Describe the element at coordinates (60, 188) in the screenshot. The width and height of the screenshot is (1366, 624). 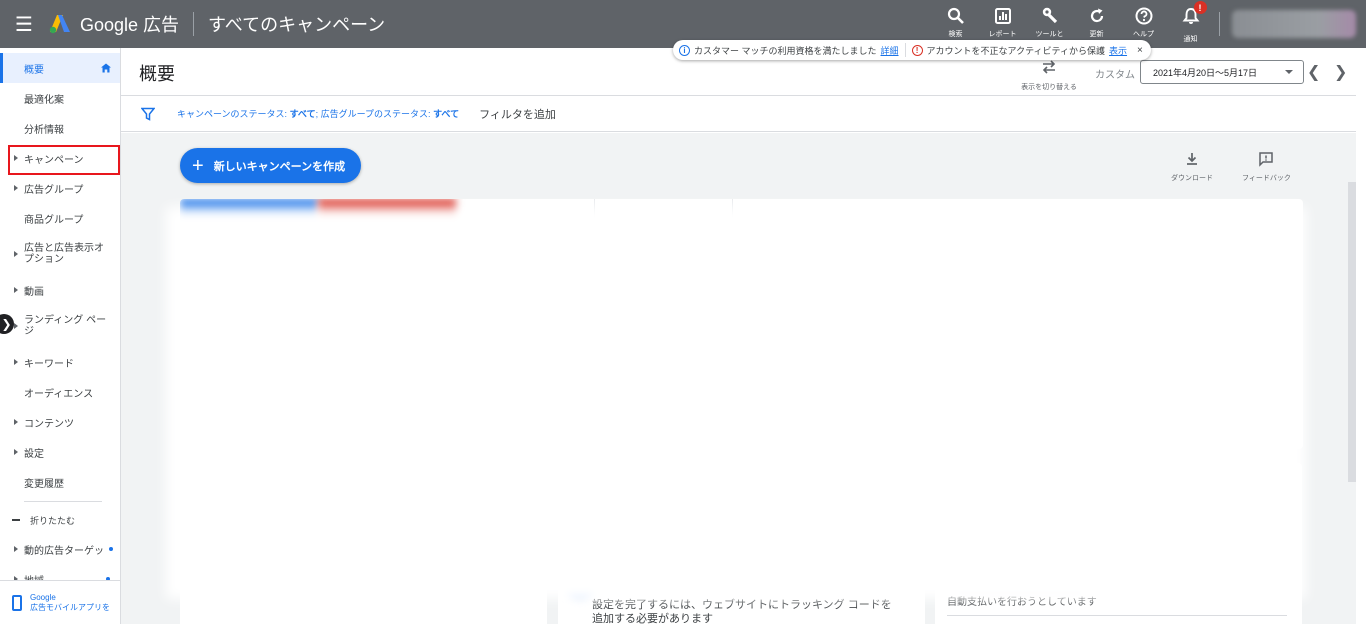
I see `sidebar-item-ad-groups: 広告グループ` at that location.